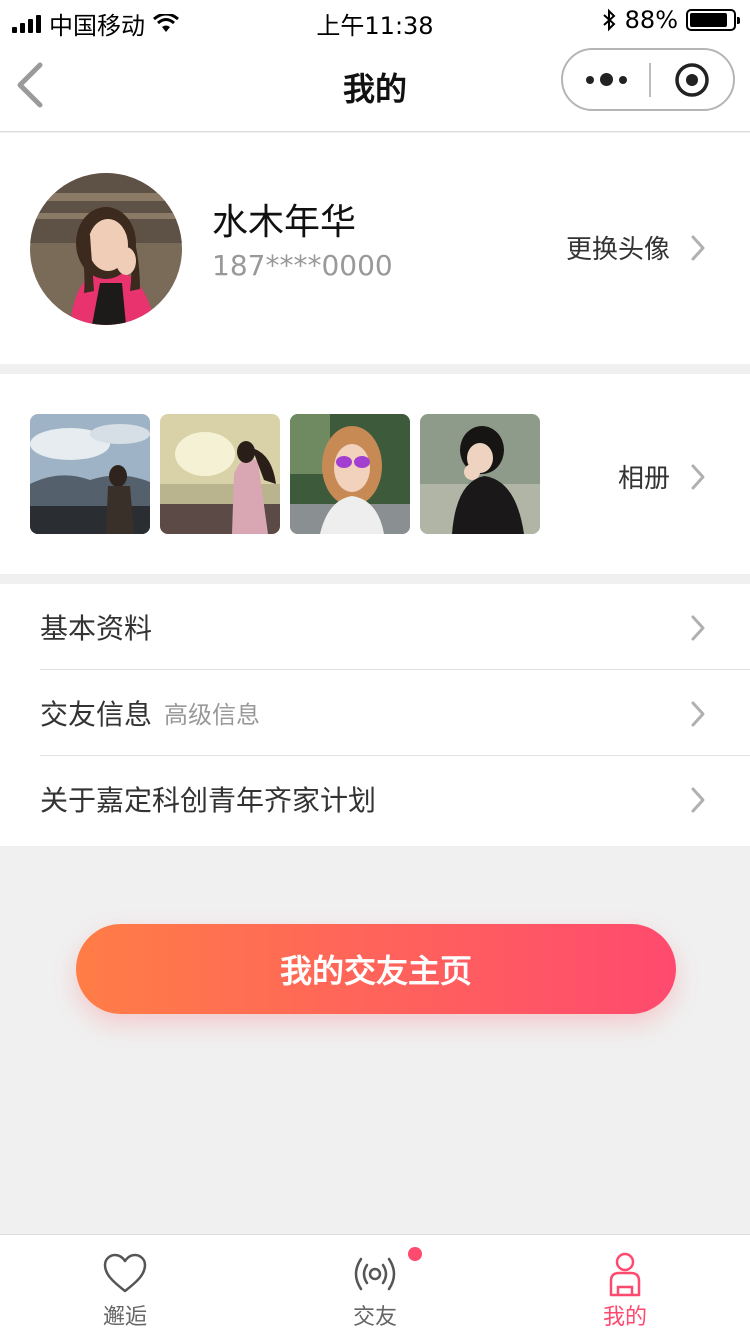 The height and width of the screenshot is (1334, 750). Describe the element at coordinates (395, 627) in the screenshot. I see `menu-item-basic-info: 基本资料` at that location.